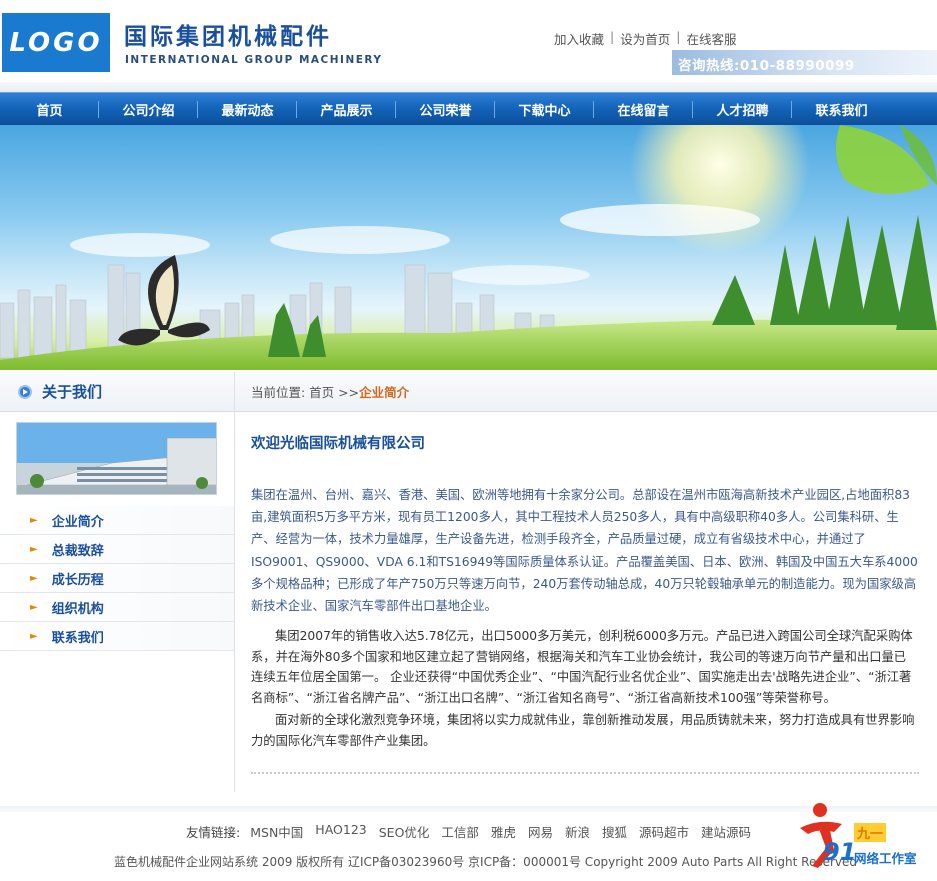 This screenshot has width=937, height=881. I want to click on nav-item-downloads: 下载中心, so click(544, 109).